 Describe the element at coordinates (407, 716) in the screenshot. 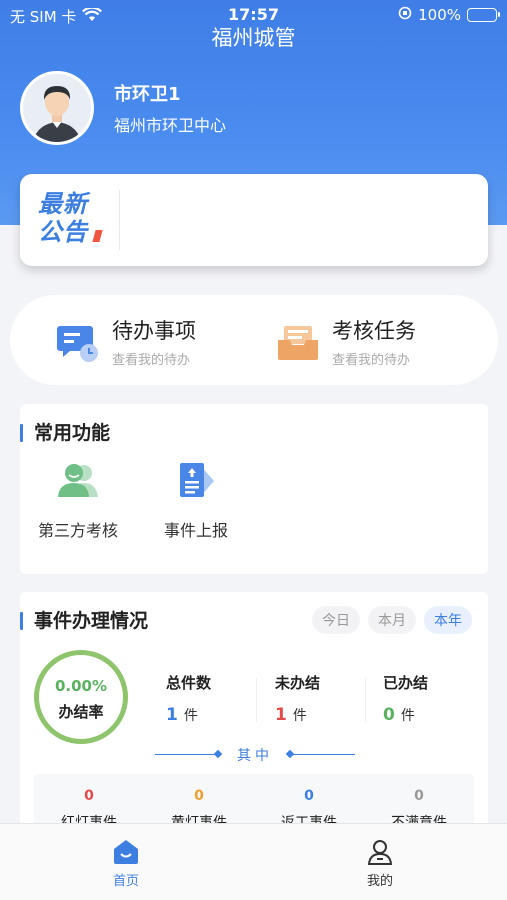

I see `stat-closed-unit: 件` at that location.